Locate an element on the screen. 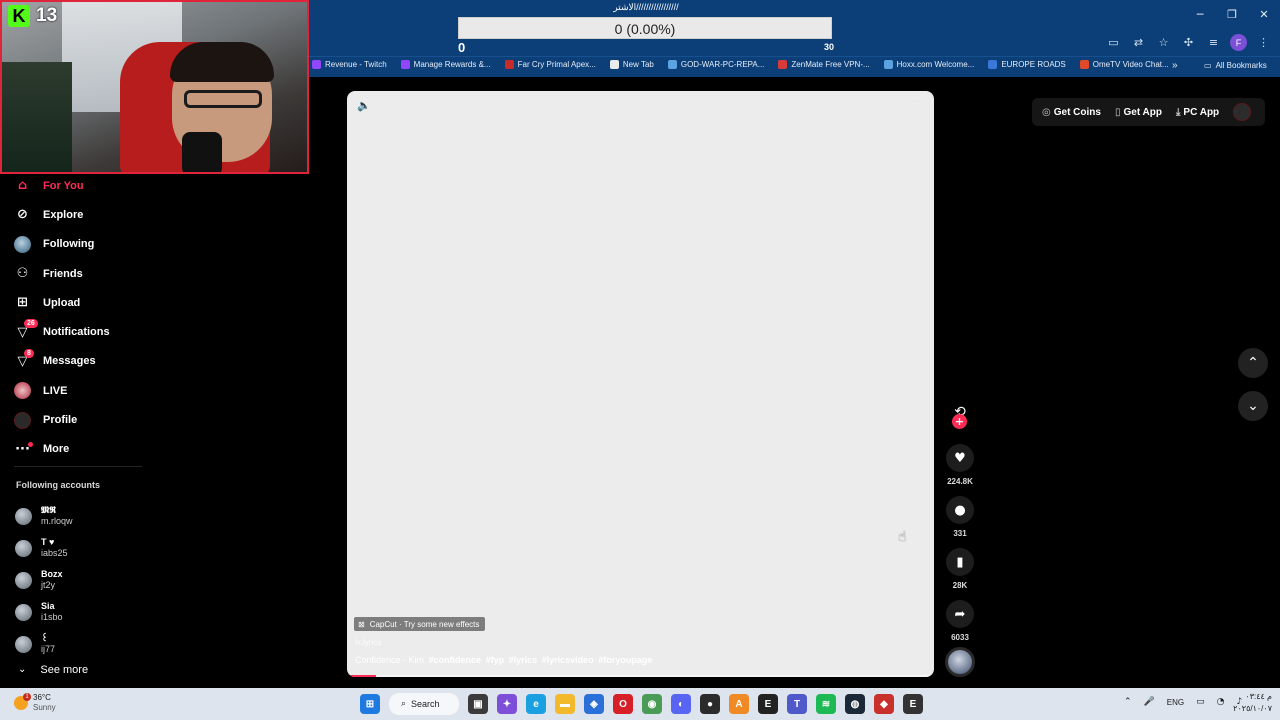 The image size is (1280, 720). teams-icon: T is located at coordinates (797, 704).